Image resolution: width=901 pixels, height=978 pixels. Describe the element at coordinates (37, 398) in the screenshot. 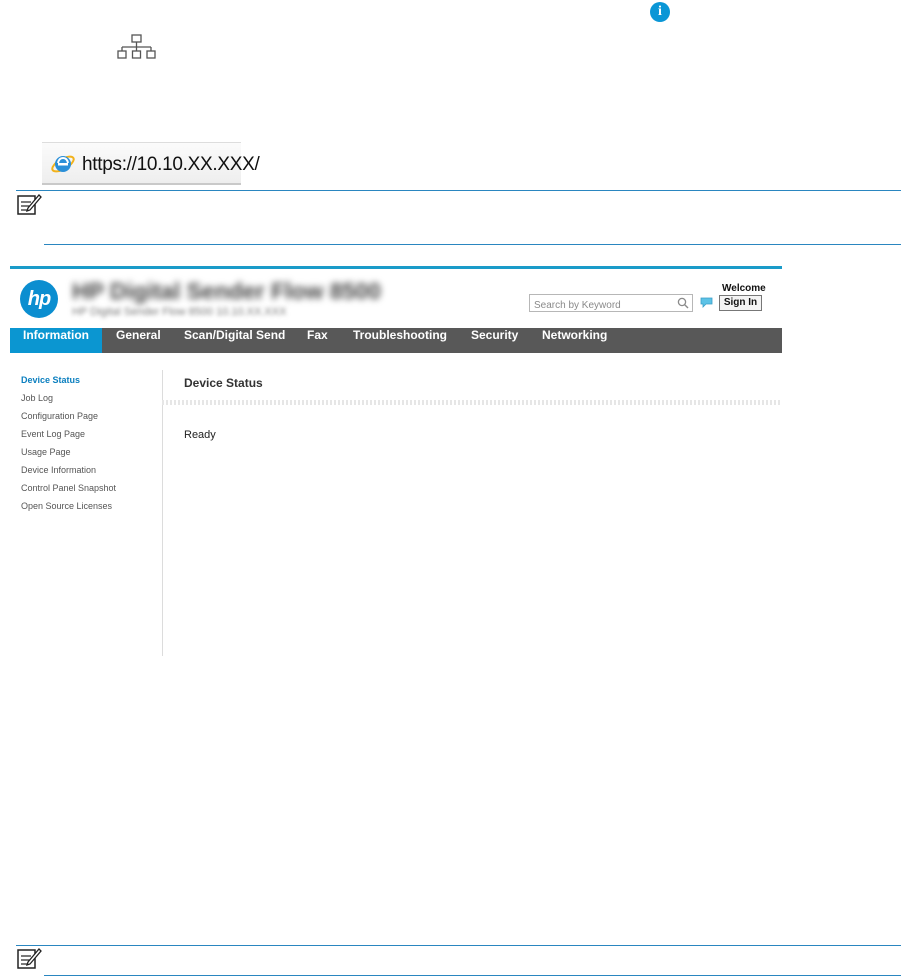

I see `sidebar-item-job-log: Job Log` at that location.